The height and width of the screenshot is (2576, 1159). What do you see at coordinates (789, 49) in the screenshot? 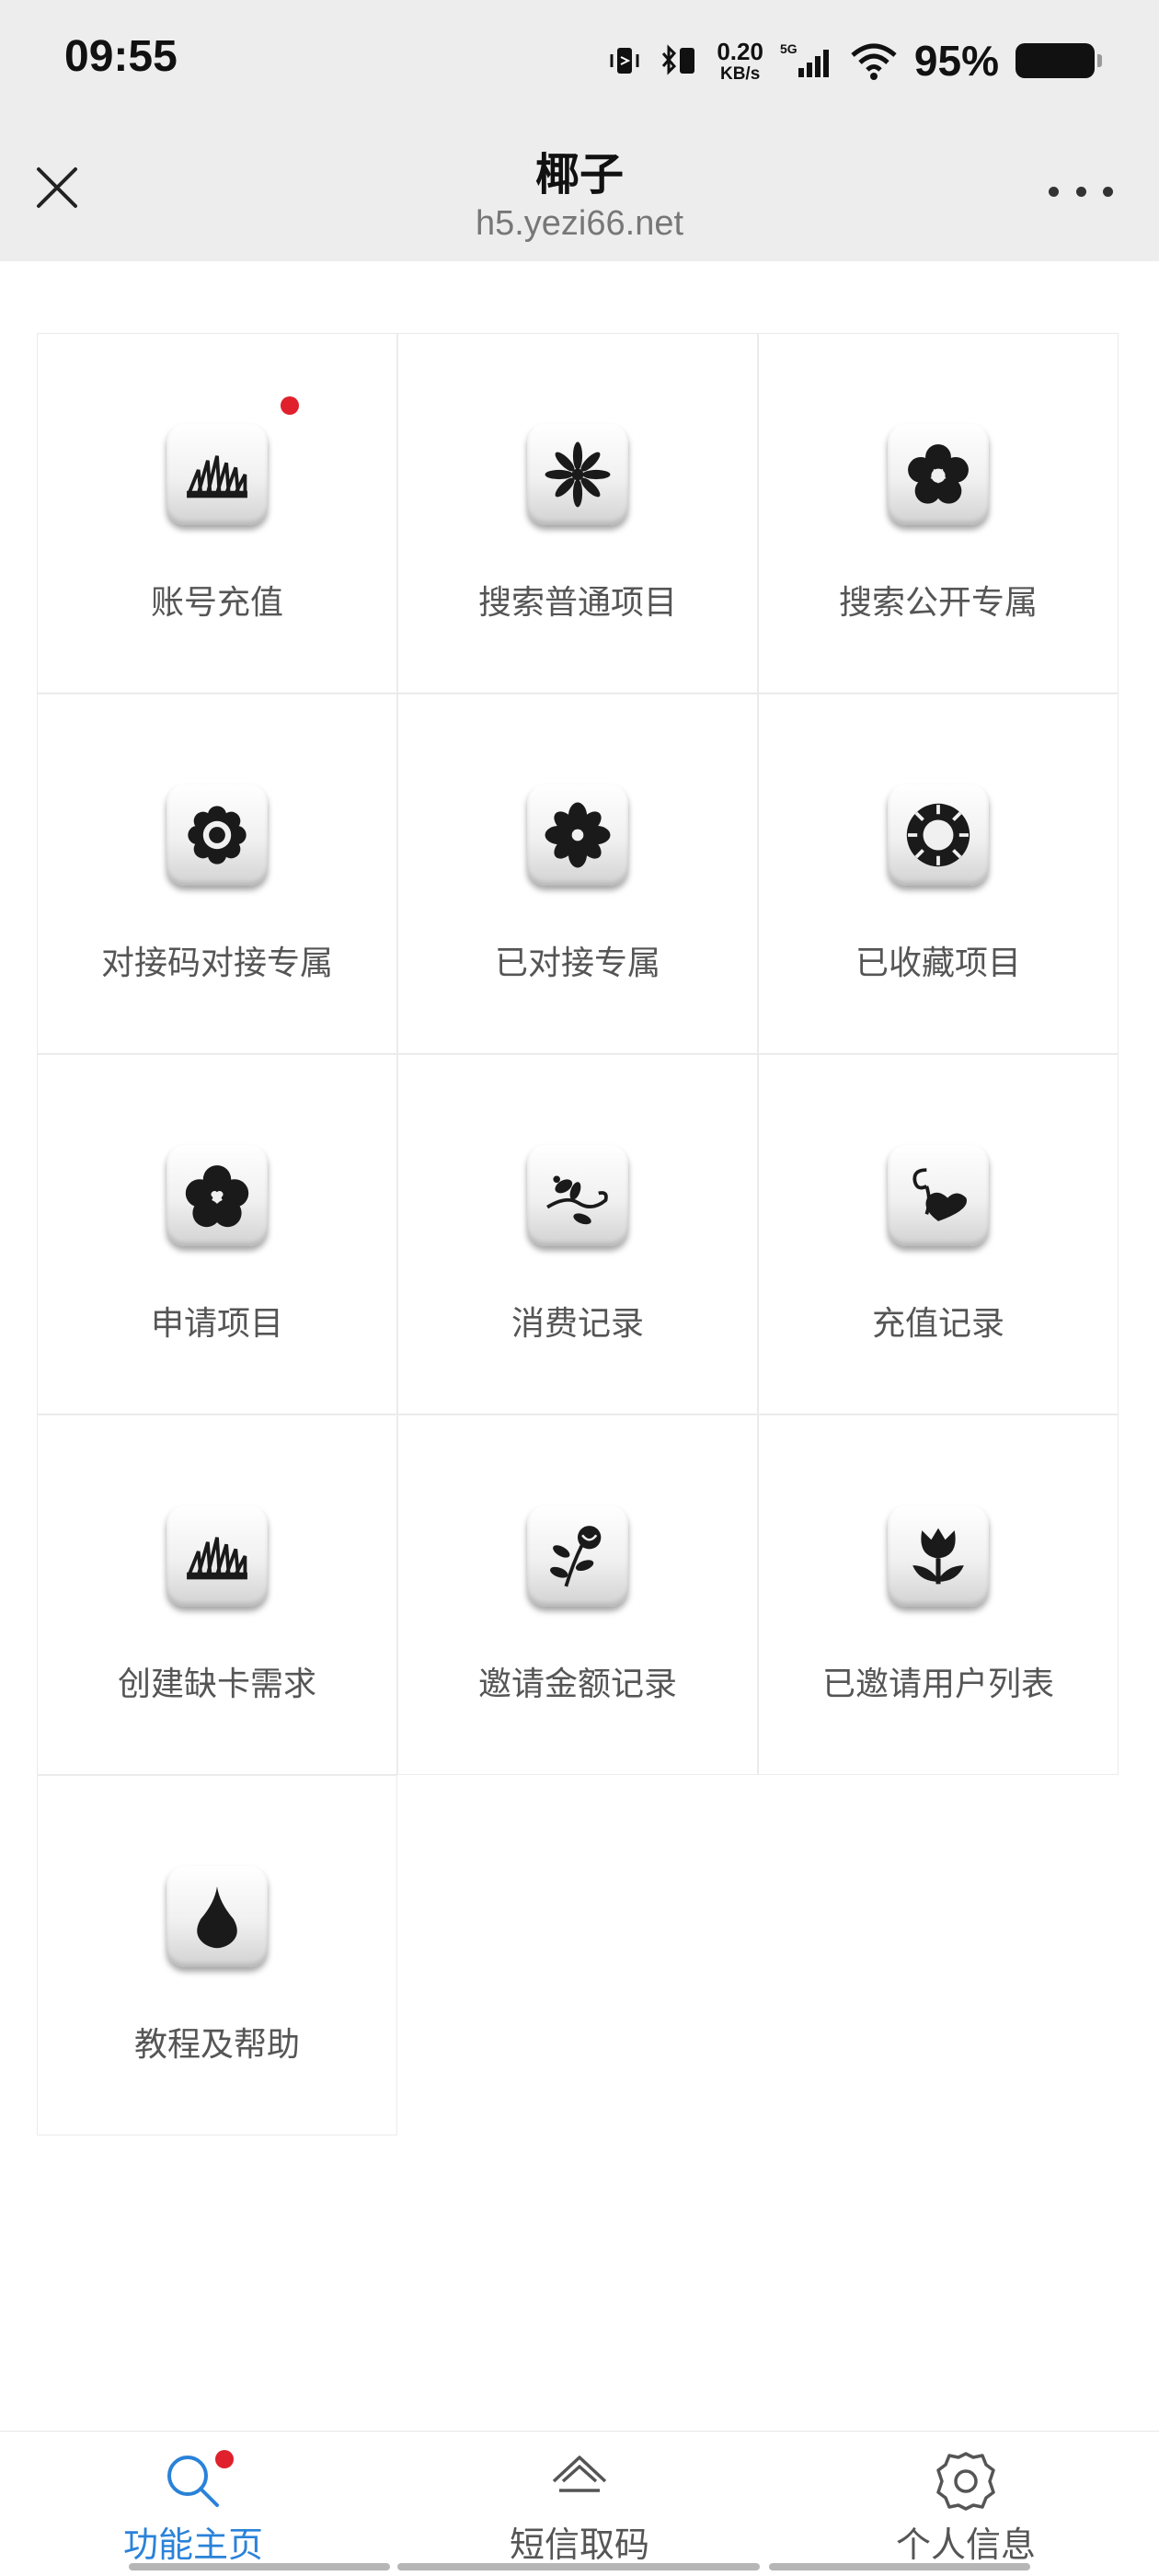
I see `network-type: 5G` at bounding box center [789, 49].